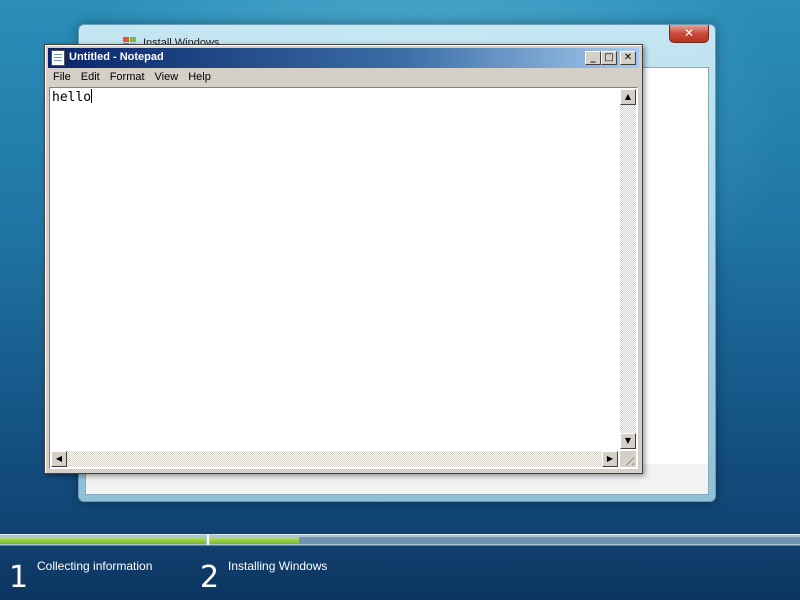 The image size is (800, 600). I want to click on step2-progress-fill, so click(254, 540).